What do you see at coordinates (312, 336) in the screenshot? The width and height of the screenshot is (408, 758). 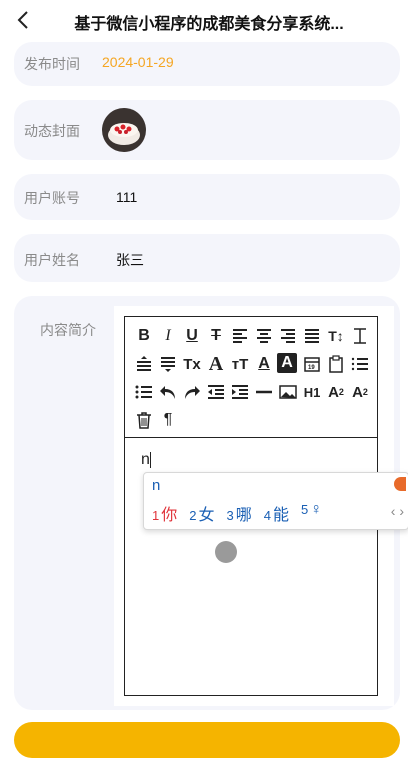 I see `align-justify-icon` at bounding box center [312, 336].